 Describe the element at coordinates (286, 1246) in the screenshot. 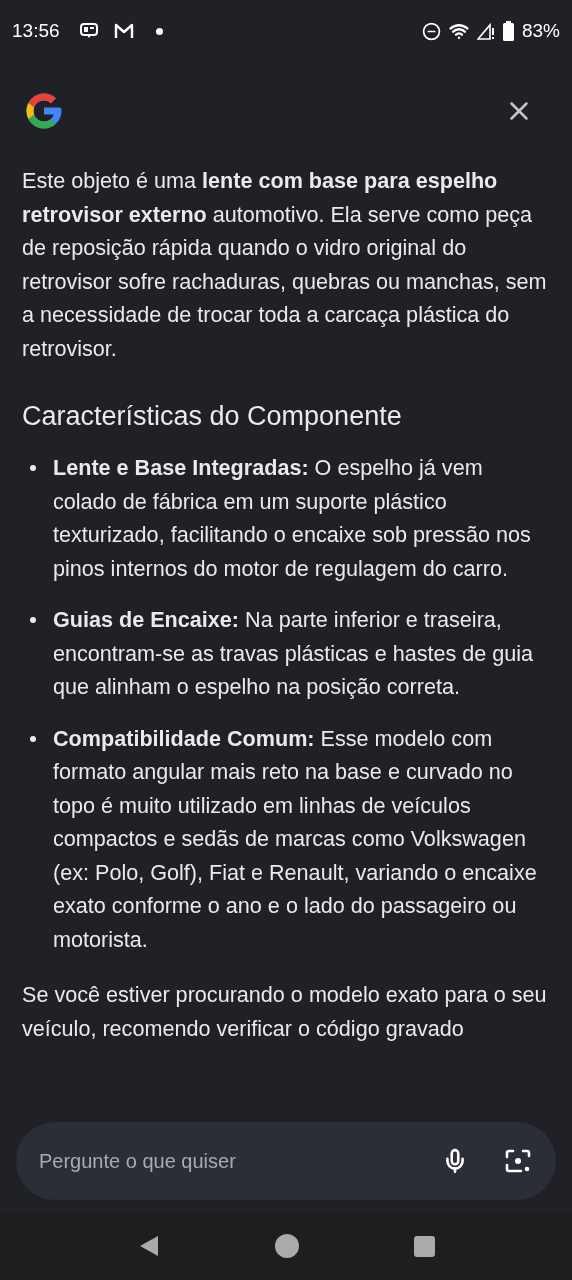

I see `home-button` at that location.